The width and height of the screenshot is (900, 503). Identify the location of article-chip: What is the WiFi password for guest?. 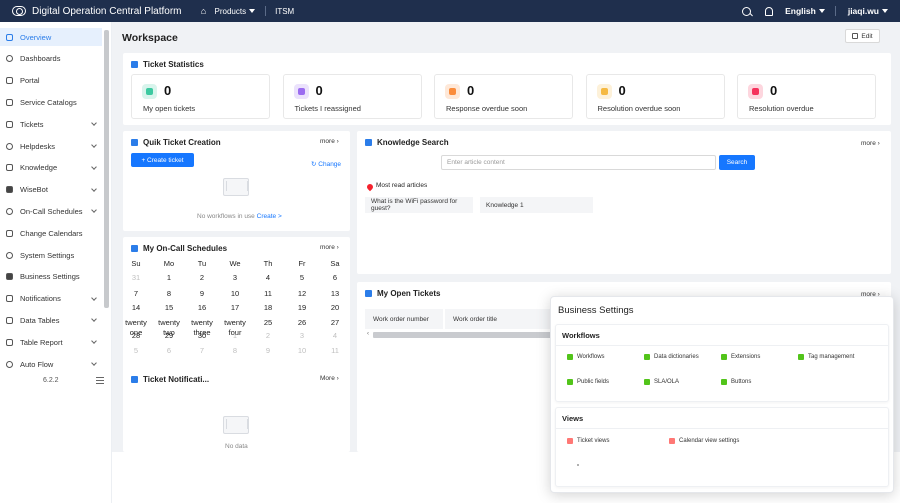
(419, 205).